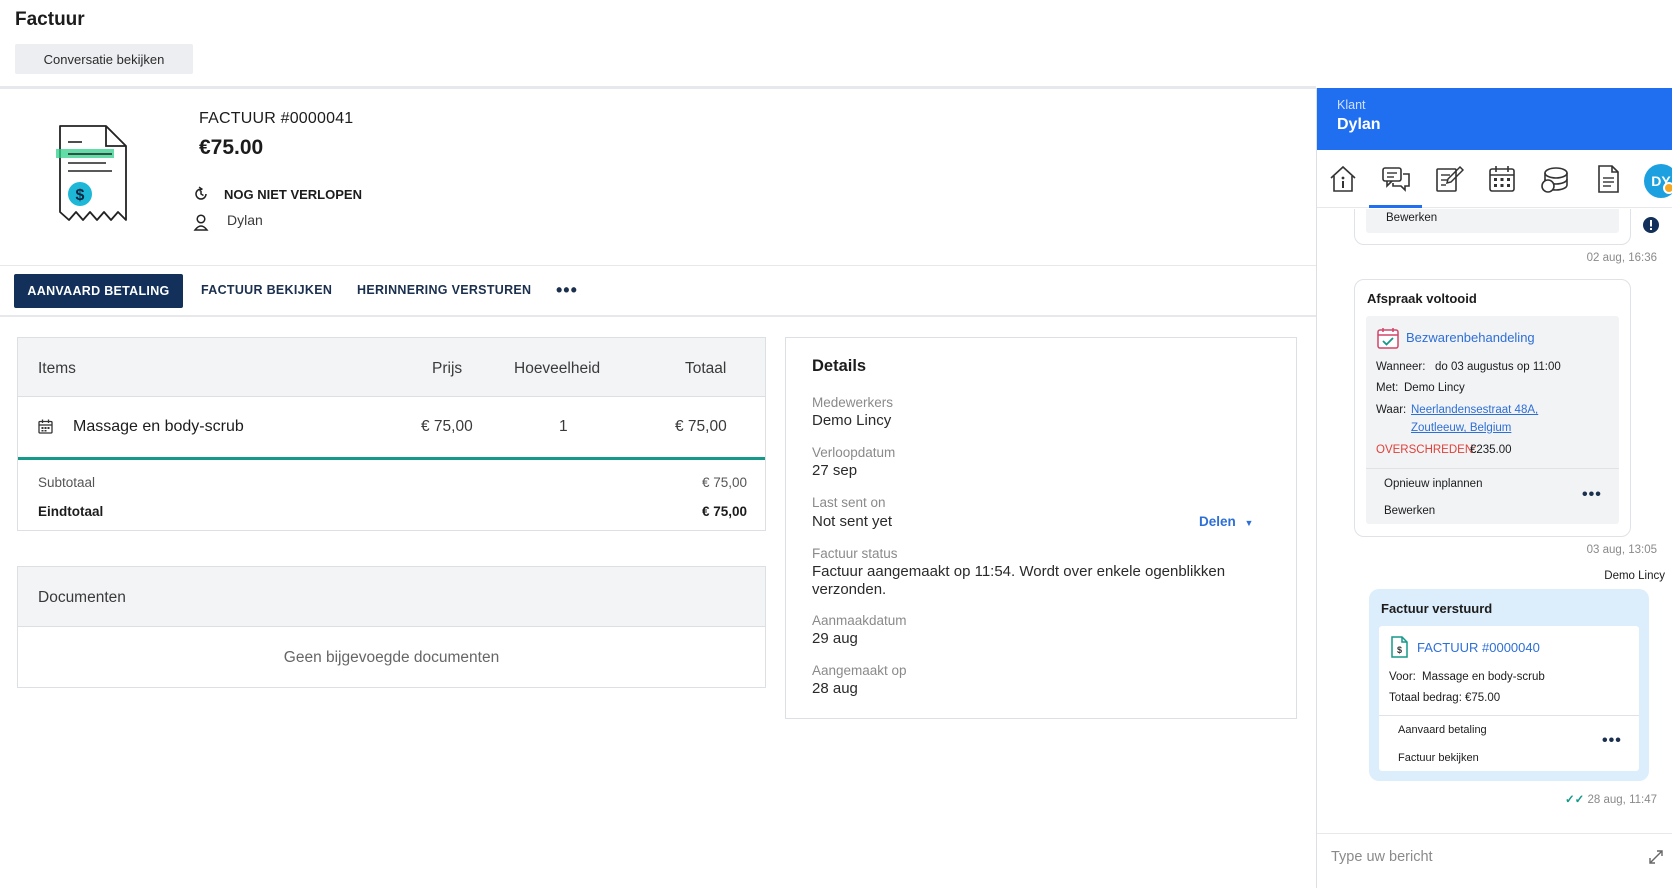 The image size is (1672, 888). What do you see at coordinates (1555, 179) in the screenshot?
I see `payments-icon` at bounding box center [1555, 179].